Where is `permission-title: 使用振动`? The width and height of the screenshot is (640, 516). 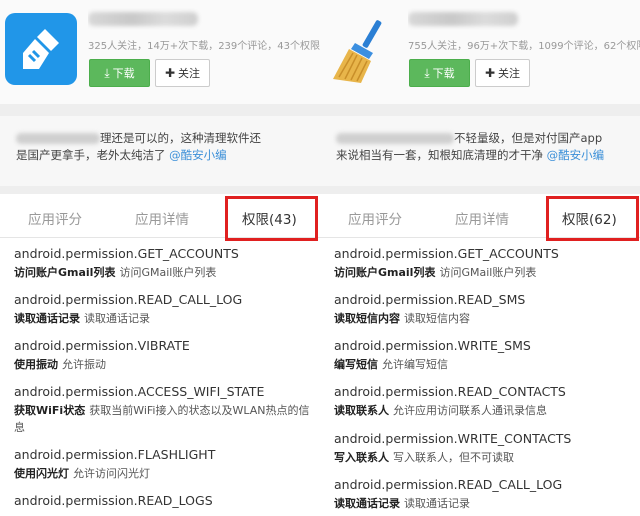
permission-title: 使用振动 is located at coordinates (36, 364).